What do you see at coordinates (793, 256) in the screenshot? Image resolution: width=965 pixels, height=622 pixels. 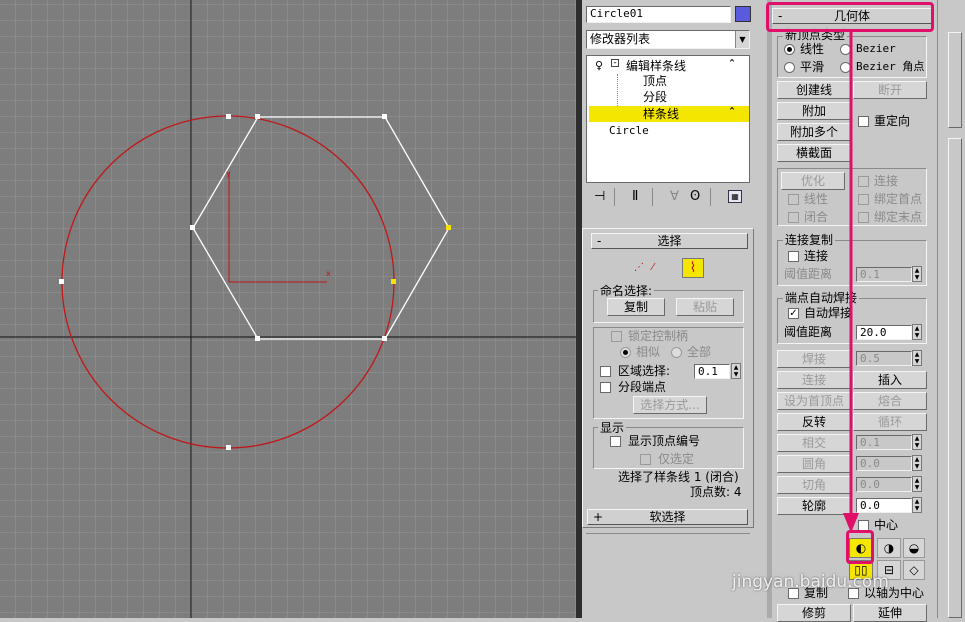 I see `connect-copy-checkbox` at bounding box center [793, 256].